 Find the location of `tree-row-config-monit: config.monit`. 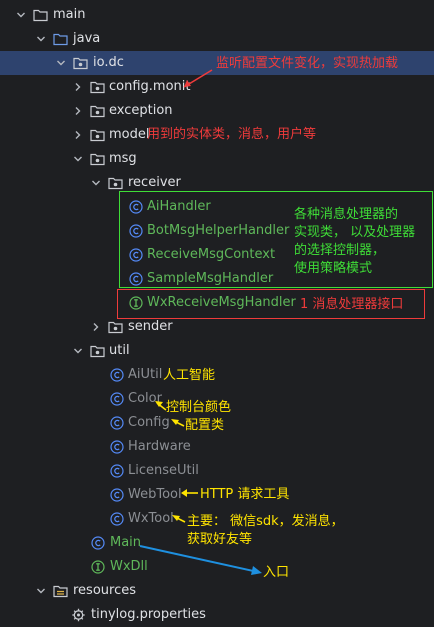

tree-row-config-monit: config.monit is located at coordinates (217, 87).